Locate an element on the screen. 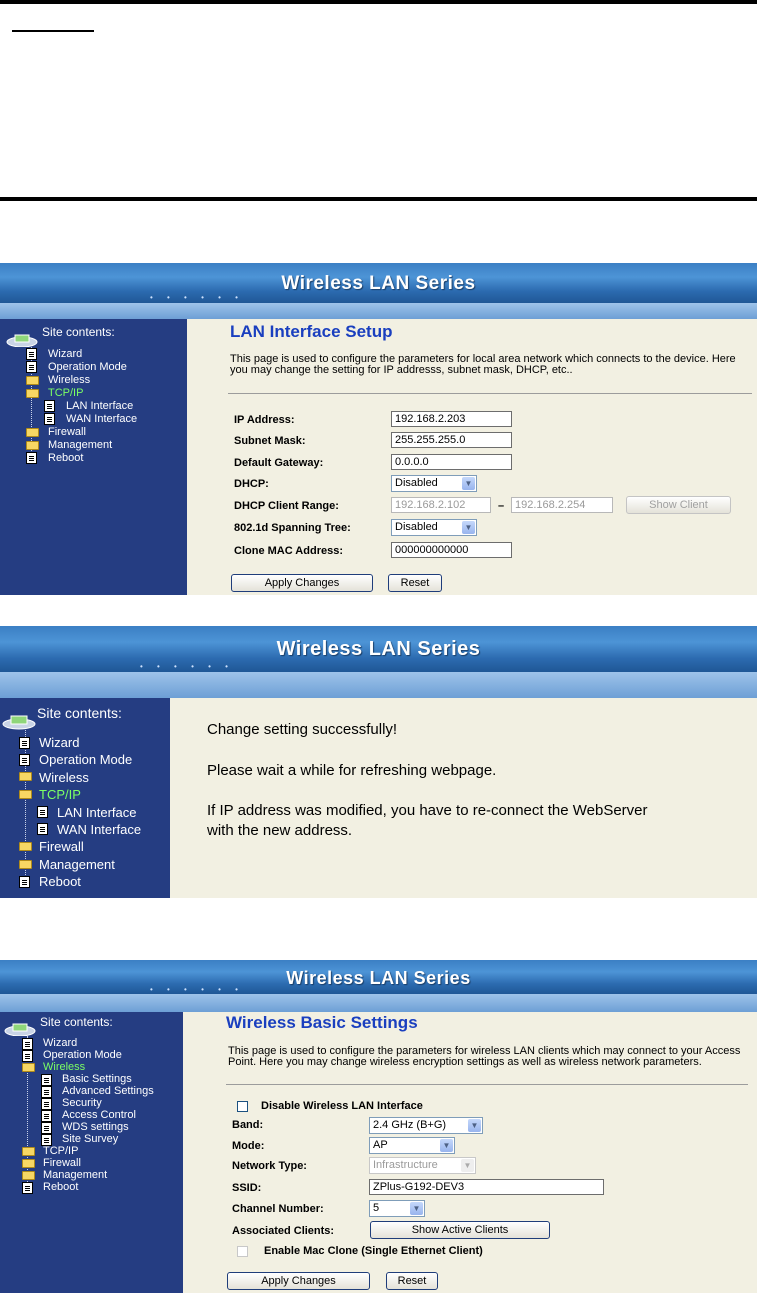  folder-open-icon is located at coordinates (25, 794).